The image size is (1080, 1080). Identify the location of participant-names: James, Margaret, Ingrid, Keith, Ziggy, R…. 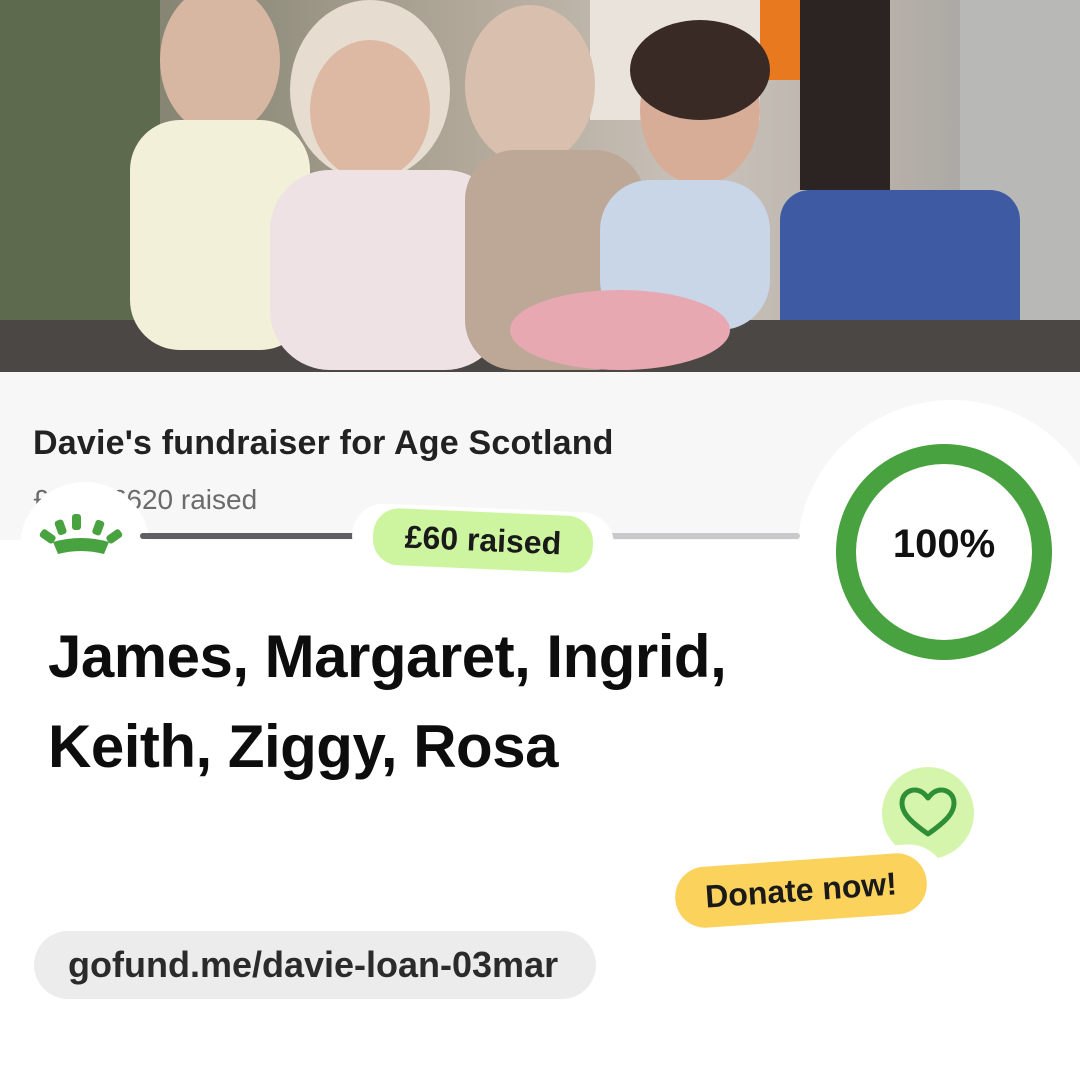
(428, 702).